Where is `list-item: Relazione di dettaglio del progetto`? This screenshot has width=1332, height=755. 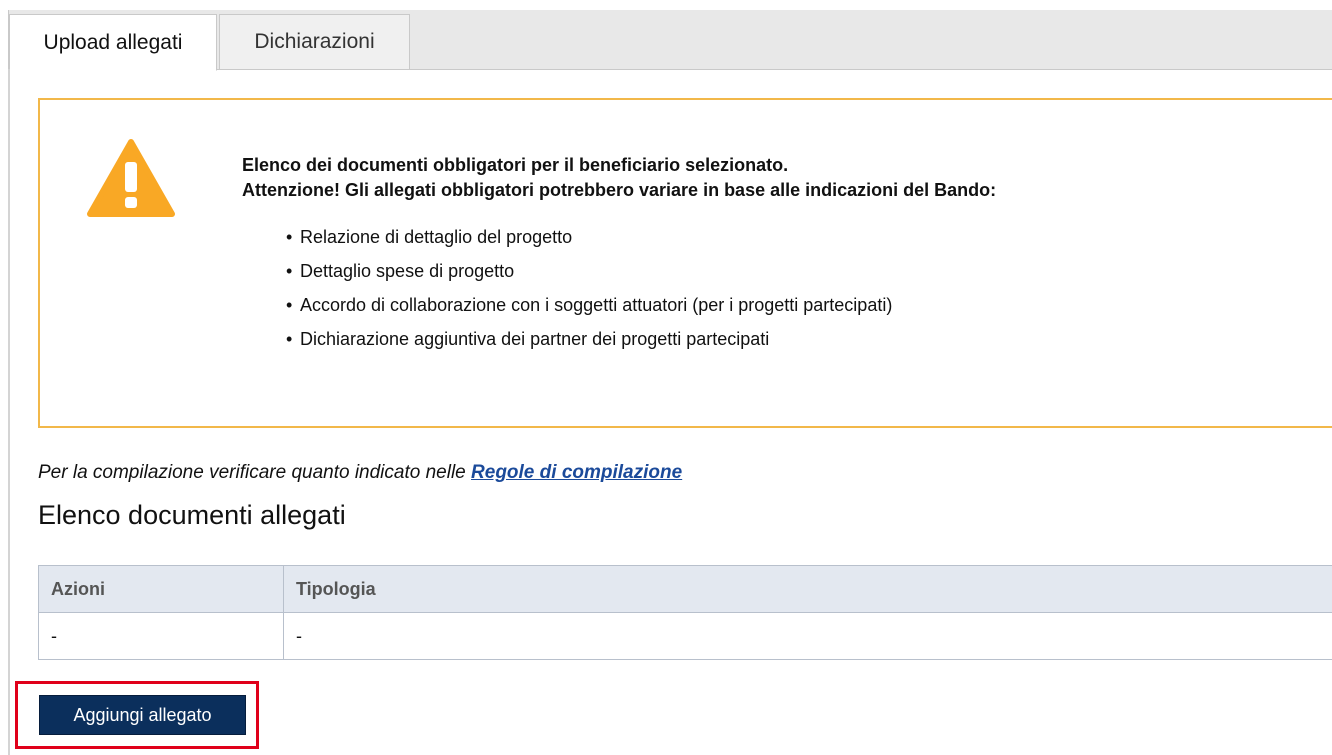 list-item: Relazione di dettaglio del progetto is located at coordinates (589, 241).